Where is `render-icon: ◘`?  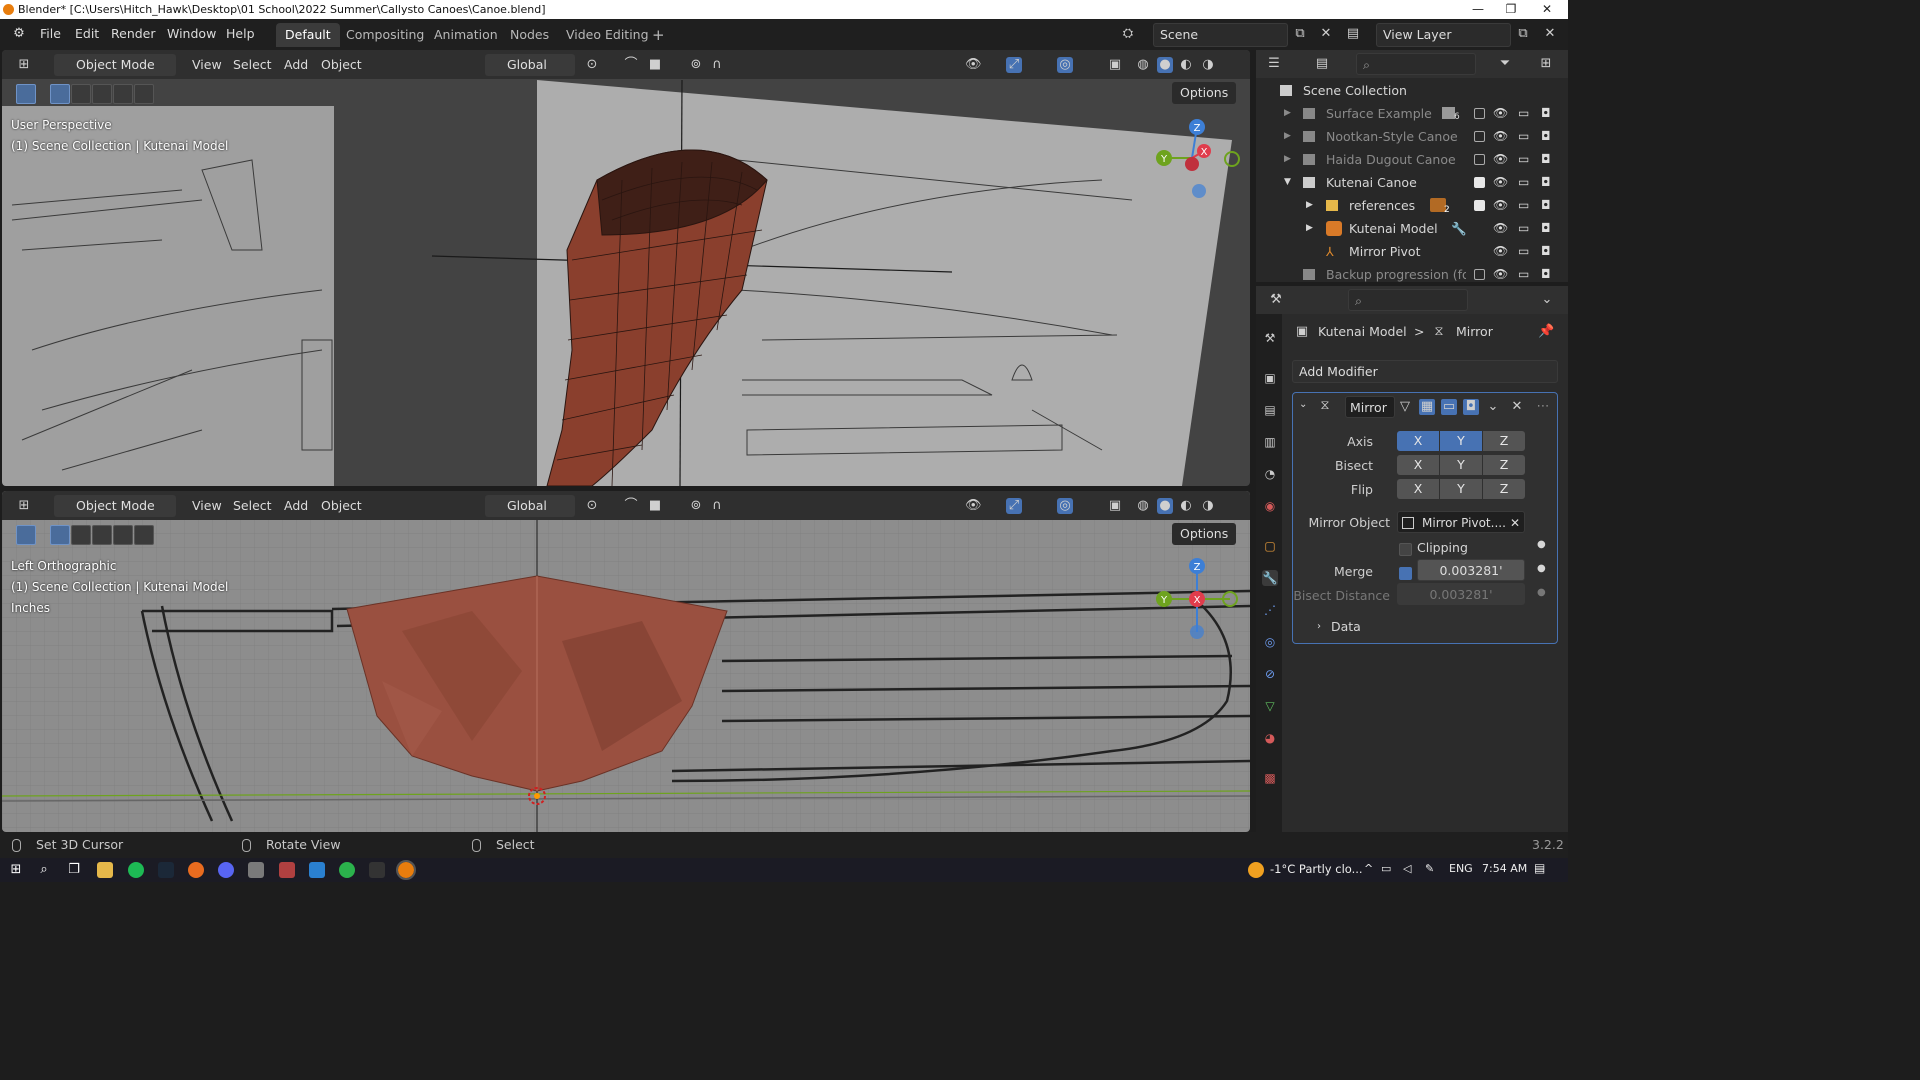
render-icon: ◘ is located at coordinates (1471, 407).